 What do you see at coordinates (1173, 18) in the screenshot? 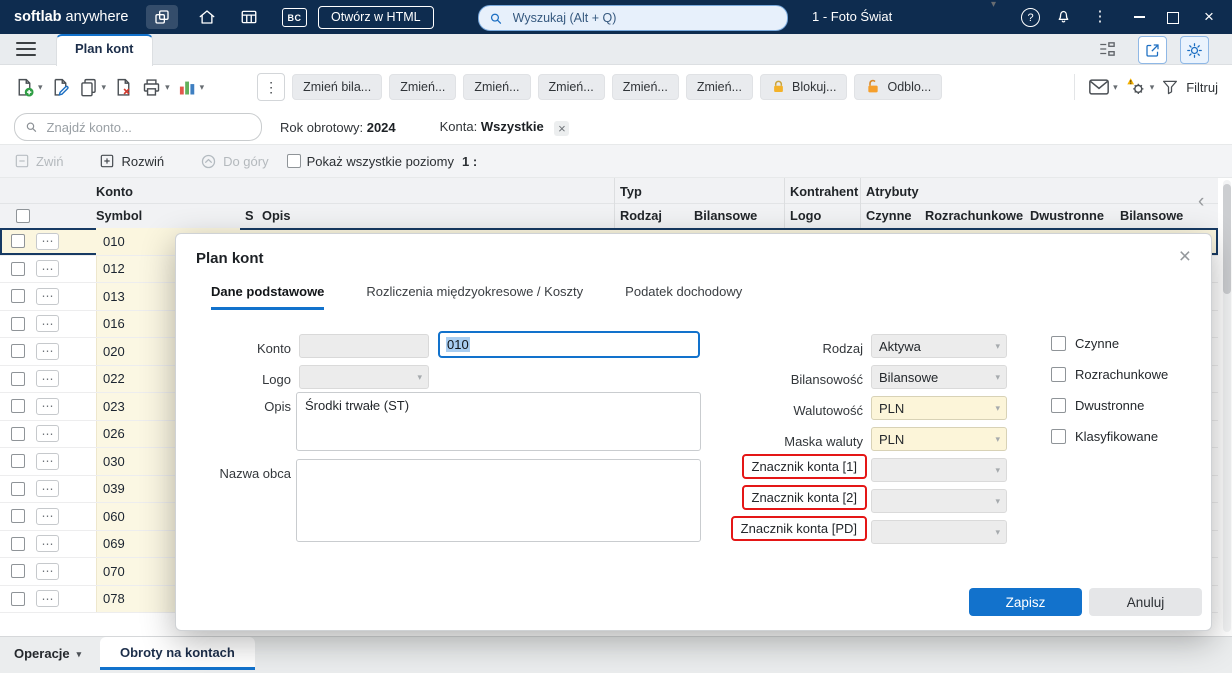
I see `maximize-icon` at bounding box center [1173, 18].